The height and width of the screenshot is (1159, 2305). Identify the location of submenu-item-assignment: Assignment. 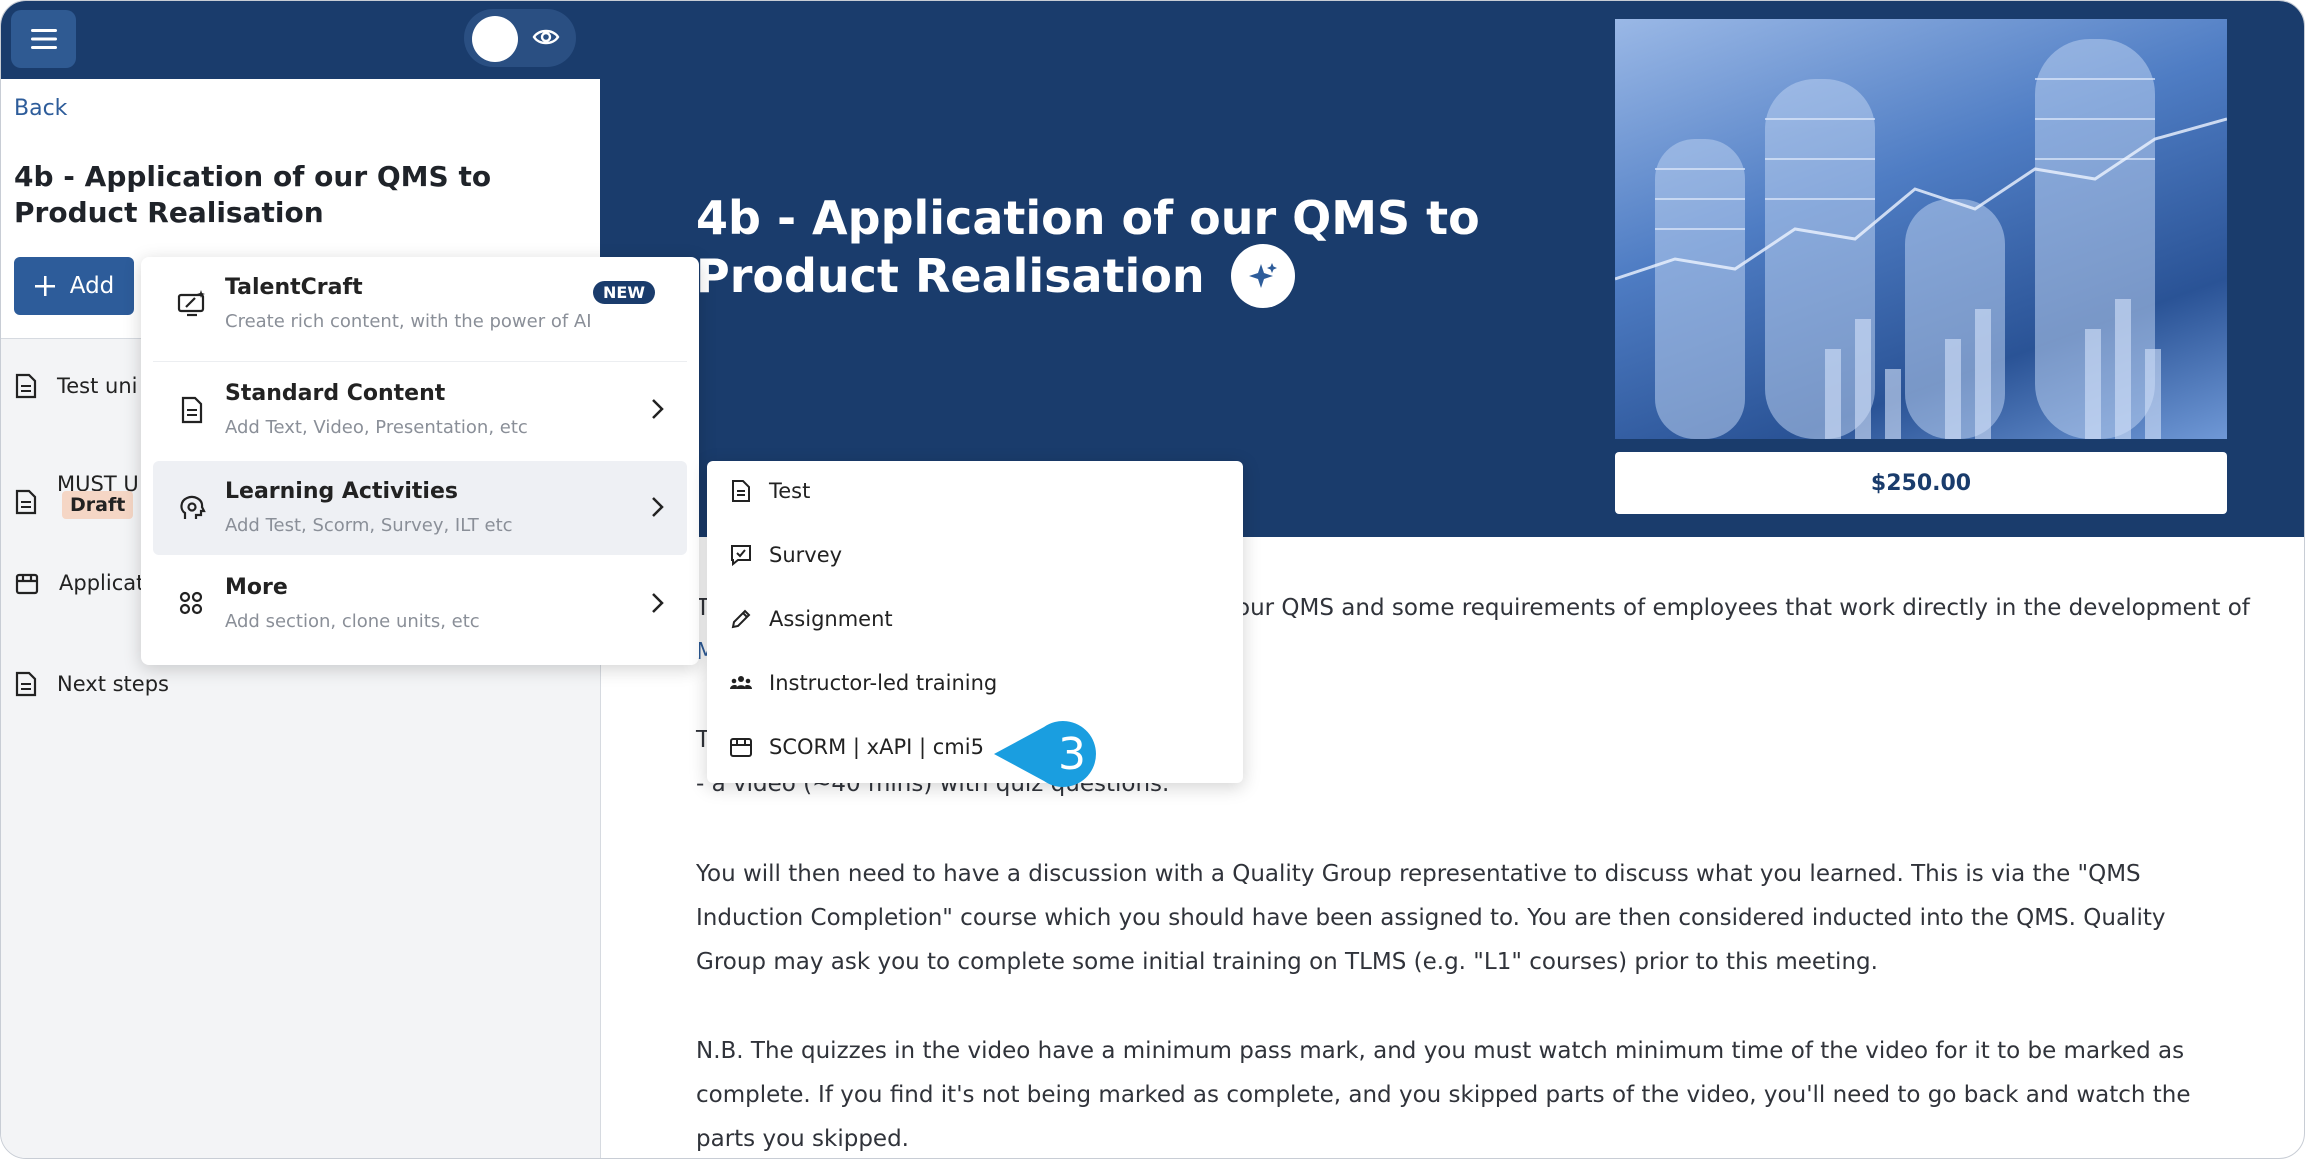
(811, 619).